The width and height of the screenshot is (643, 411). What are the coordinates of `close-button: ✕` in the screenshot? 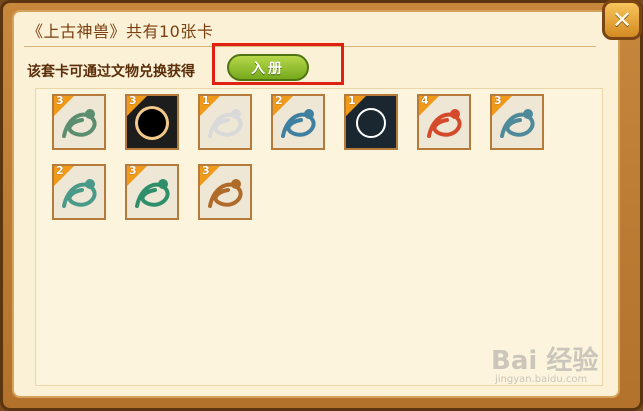 It's located at (622, 20).